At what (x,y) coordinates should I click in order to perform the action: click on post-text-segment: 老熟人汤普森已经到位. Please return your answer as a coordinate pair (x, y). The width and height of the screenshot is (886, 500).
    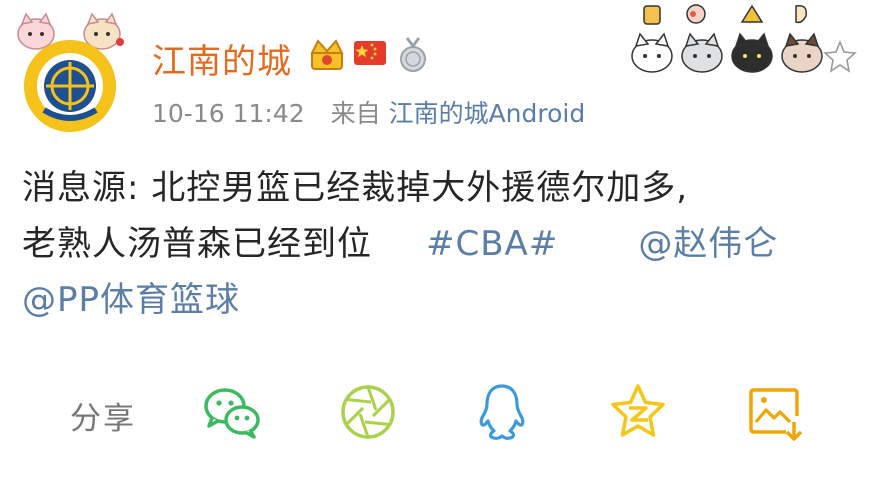
    Looking at the image, I should click on (197, 244).